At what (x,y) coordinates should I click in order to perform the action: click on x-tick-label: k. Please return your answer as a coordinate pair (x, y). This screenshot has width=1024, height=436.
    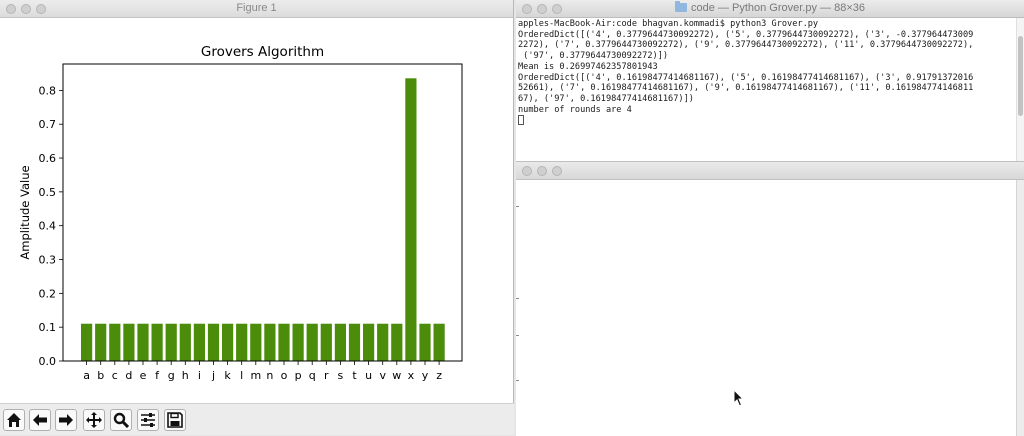
    Looking at the image, I should click on (227, 375).